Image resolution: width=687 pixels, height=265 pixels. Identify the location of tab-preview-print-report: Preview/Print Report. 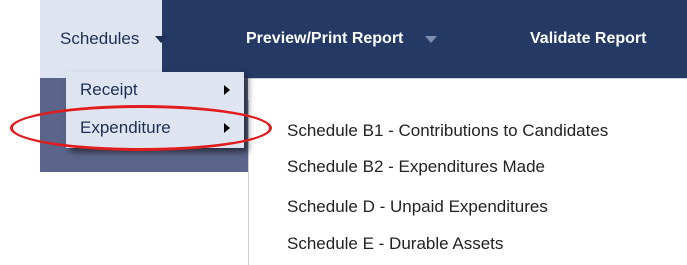
(342, 39).